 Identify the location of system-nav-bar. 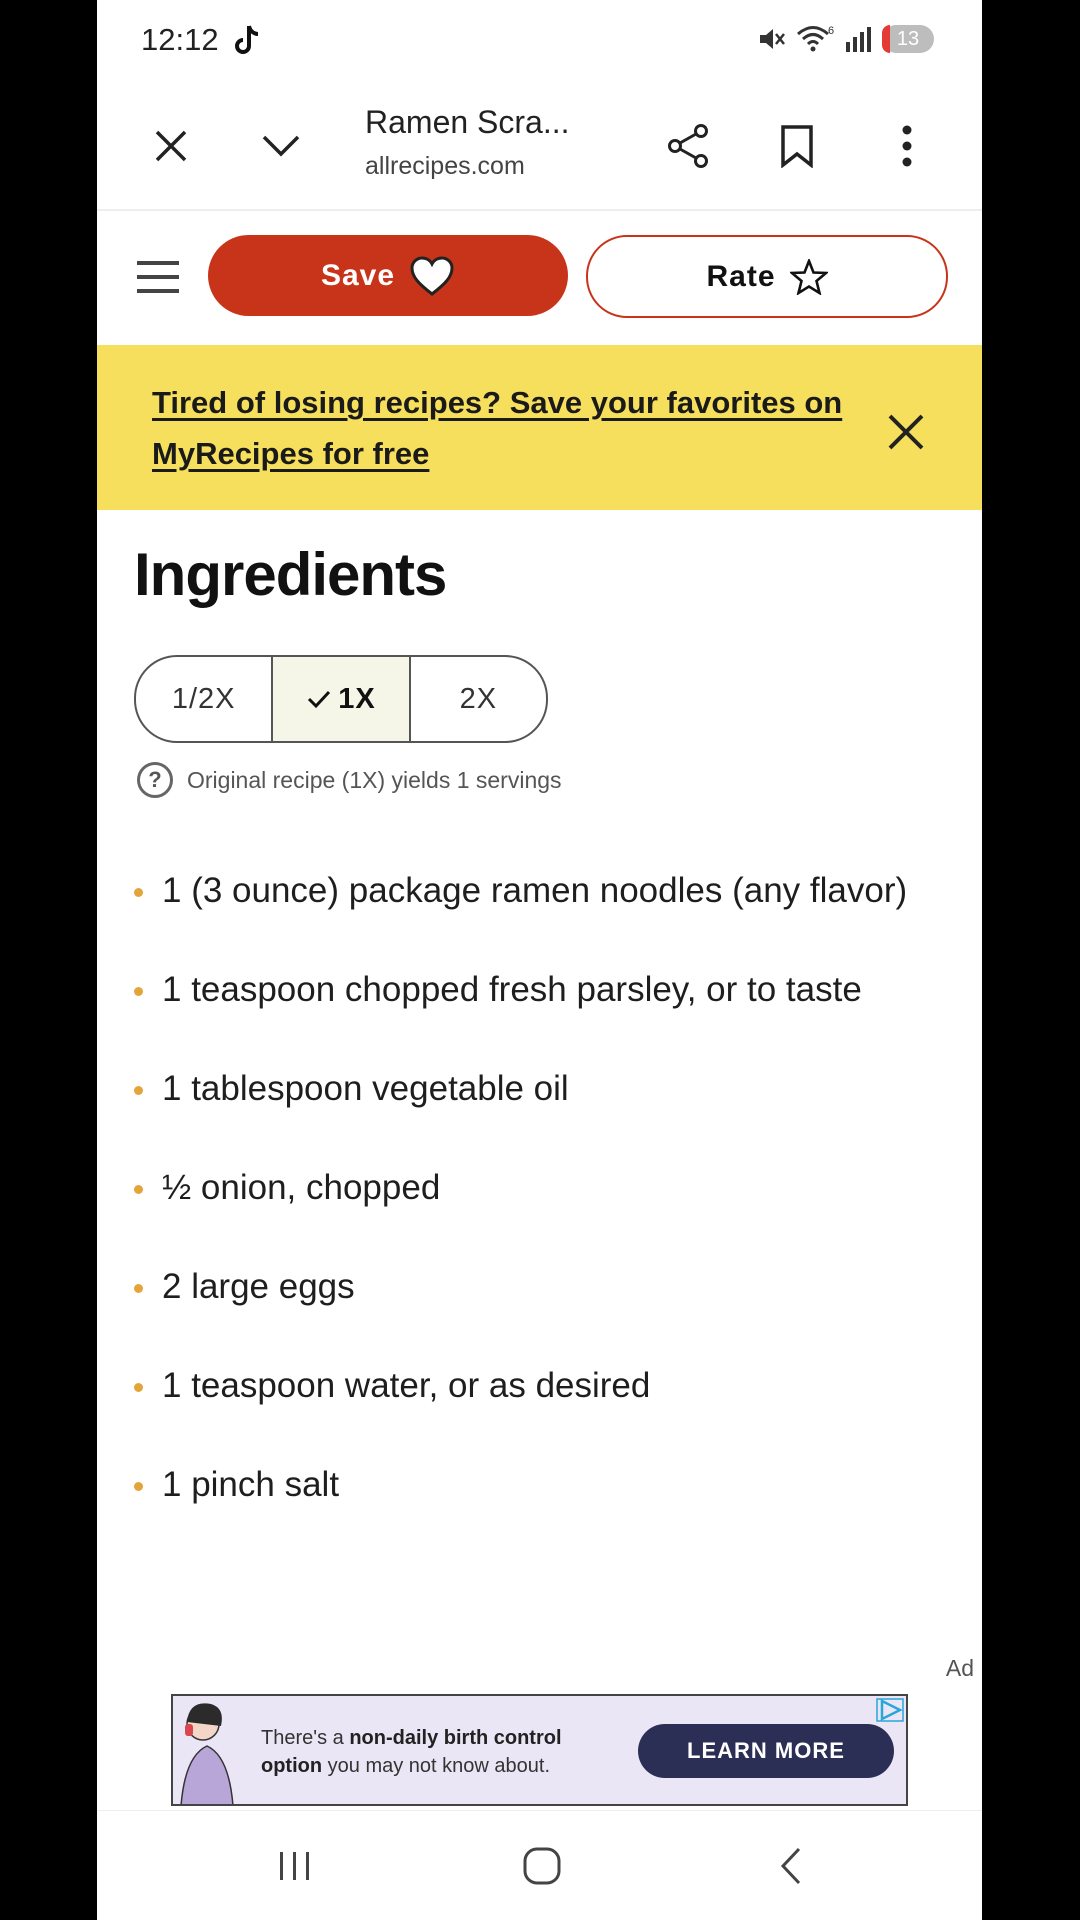
(539, 1865).